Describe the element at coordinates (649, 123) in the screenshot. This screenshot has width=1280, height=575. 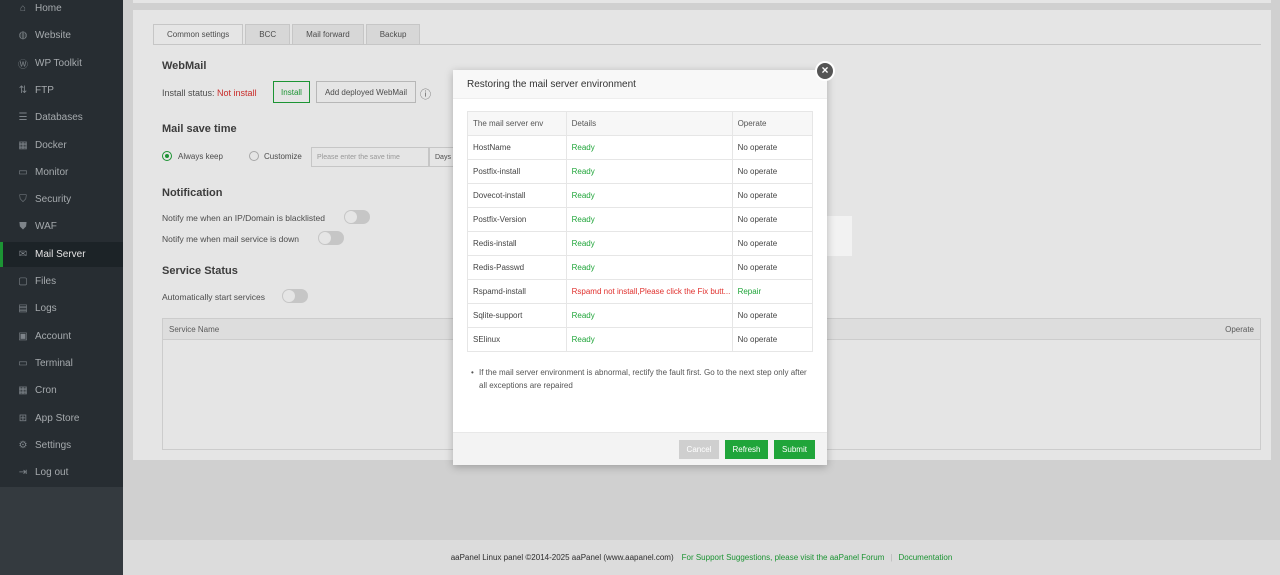
I see `details-column-header: Details` at that location.